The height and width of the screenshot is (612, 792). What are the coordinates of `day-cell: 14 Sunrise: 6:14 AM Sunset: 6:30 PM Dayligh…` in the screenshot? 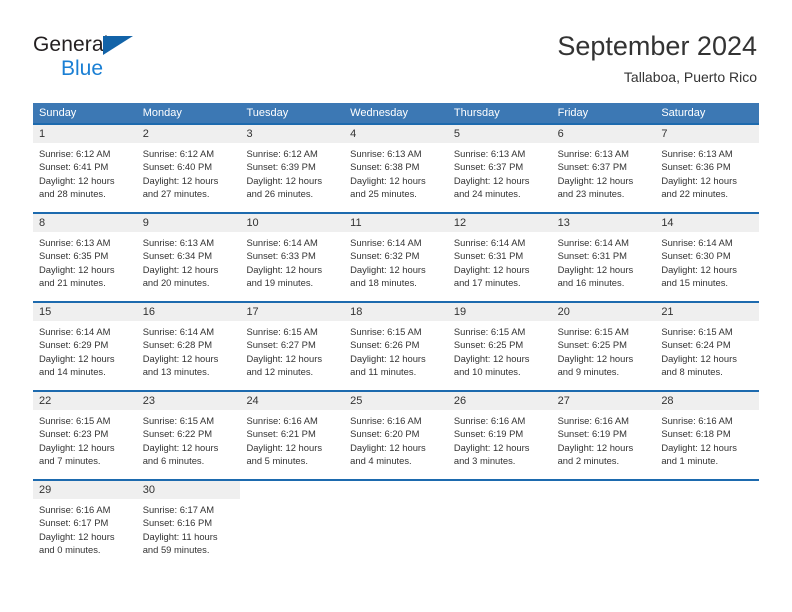 It's located at (707, 257).